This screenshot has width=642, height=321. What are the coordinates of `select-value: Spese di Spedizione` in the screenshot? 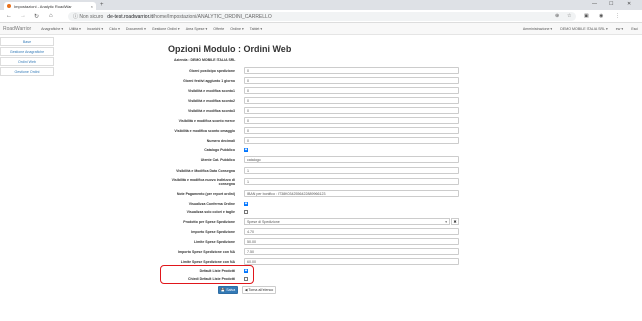 It's located at (263, 221).